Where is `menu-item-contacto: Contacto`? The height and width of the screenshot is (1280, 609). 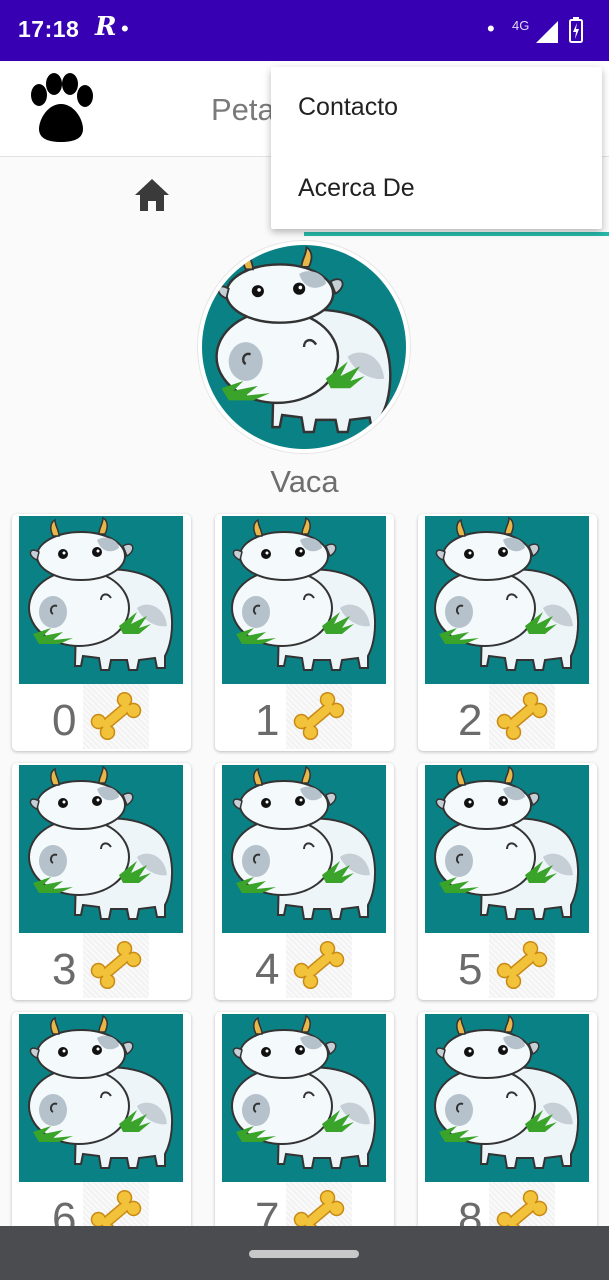
menu-item-contacto: Contacto is located at coordinates (436, 107).